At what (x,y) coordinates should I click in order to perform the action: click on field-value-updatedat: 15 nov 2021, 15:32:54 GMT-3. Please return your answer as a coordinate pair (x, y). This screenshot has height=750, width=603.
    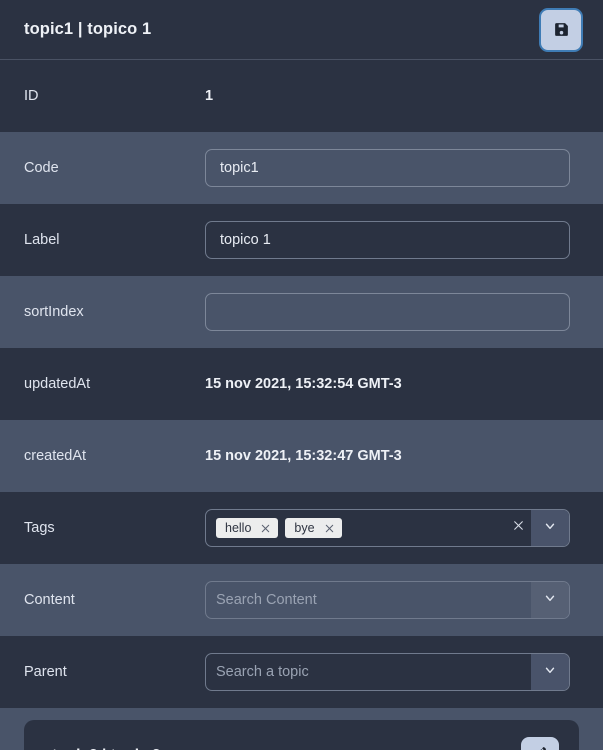
    Looking at the image, I should click on (303, 384).